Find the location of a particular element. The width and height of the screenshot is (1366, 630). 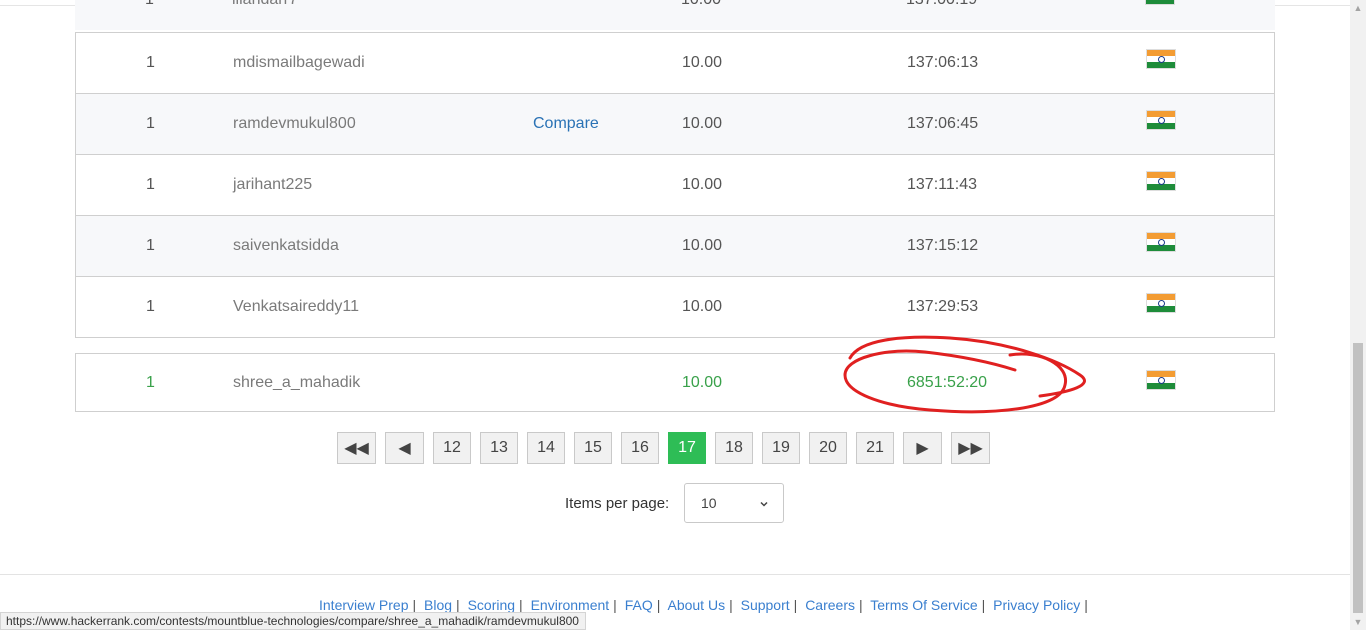

table-row: 1 saivenkatsidda 10.00 137:15:12 is located at coordinates (675, 245).